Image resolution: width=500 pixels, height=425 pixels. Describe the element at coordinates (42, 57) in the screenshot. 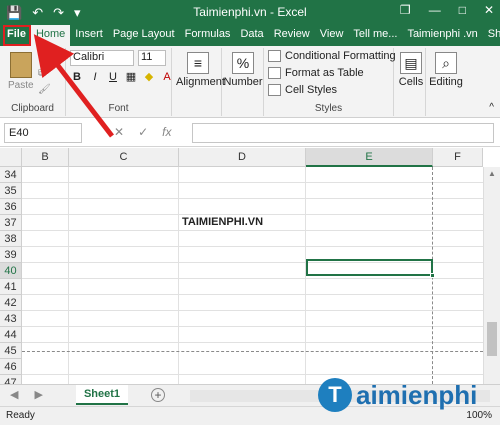

I see `cut-icon: ✂` at that location.